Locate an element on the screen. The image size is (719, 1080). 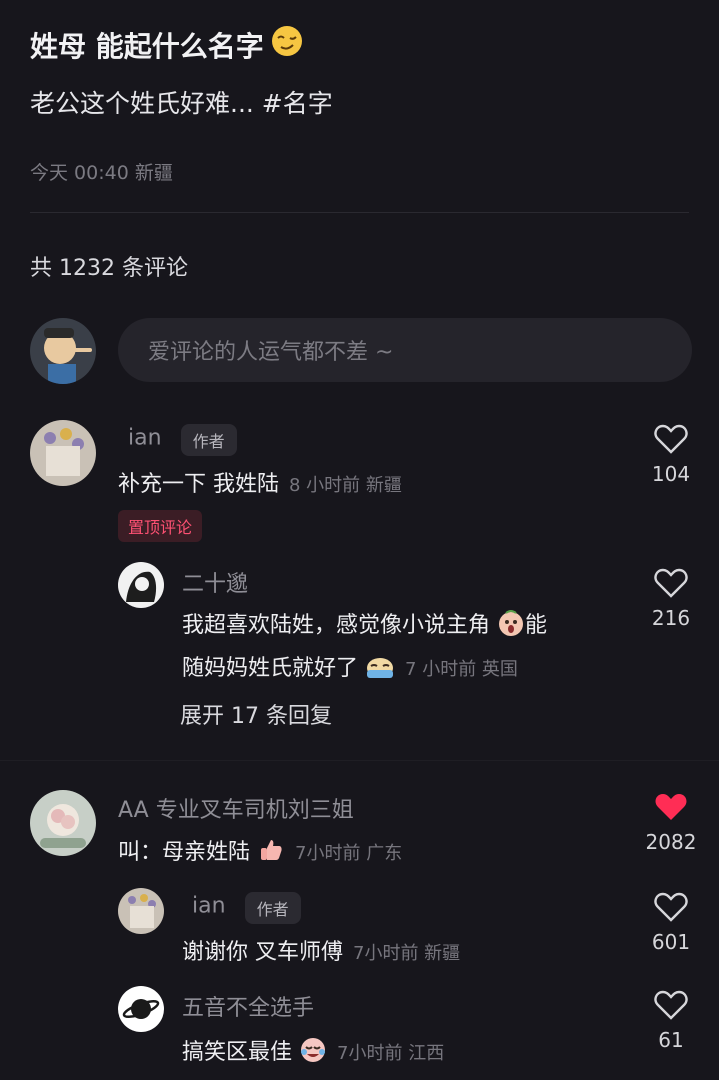
like-button: 2082 is located at coordinates (671, 823).